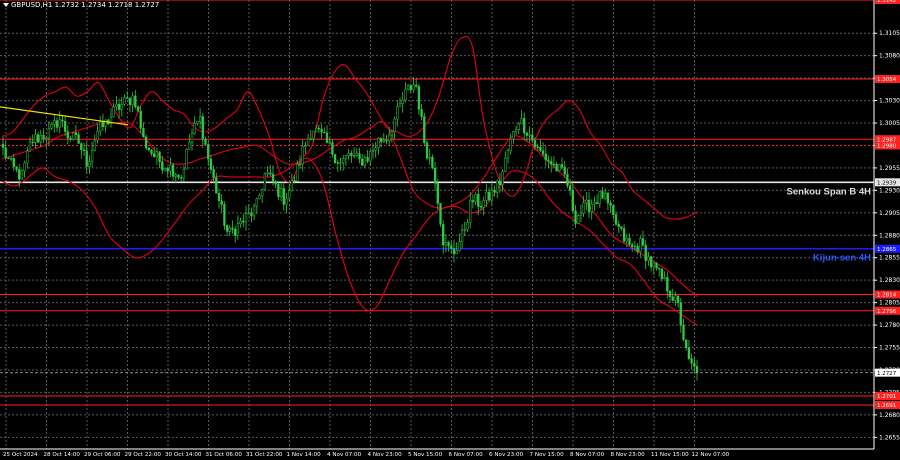  I want to click on level-label: Kijun-sen 4H, so click(842, 258).